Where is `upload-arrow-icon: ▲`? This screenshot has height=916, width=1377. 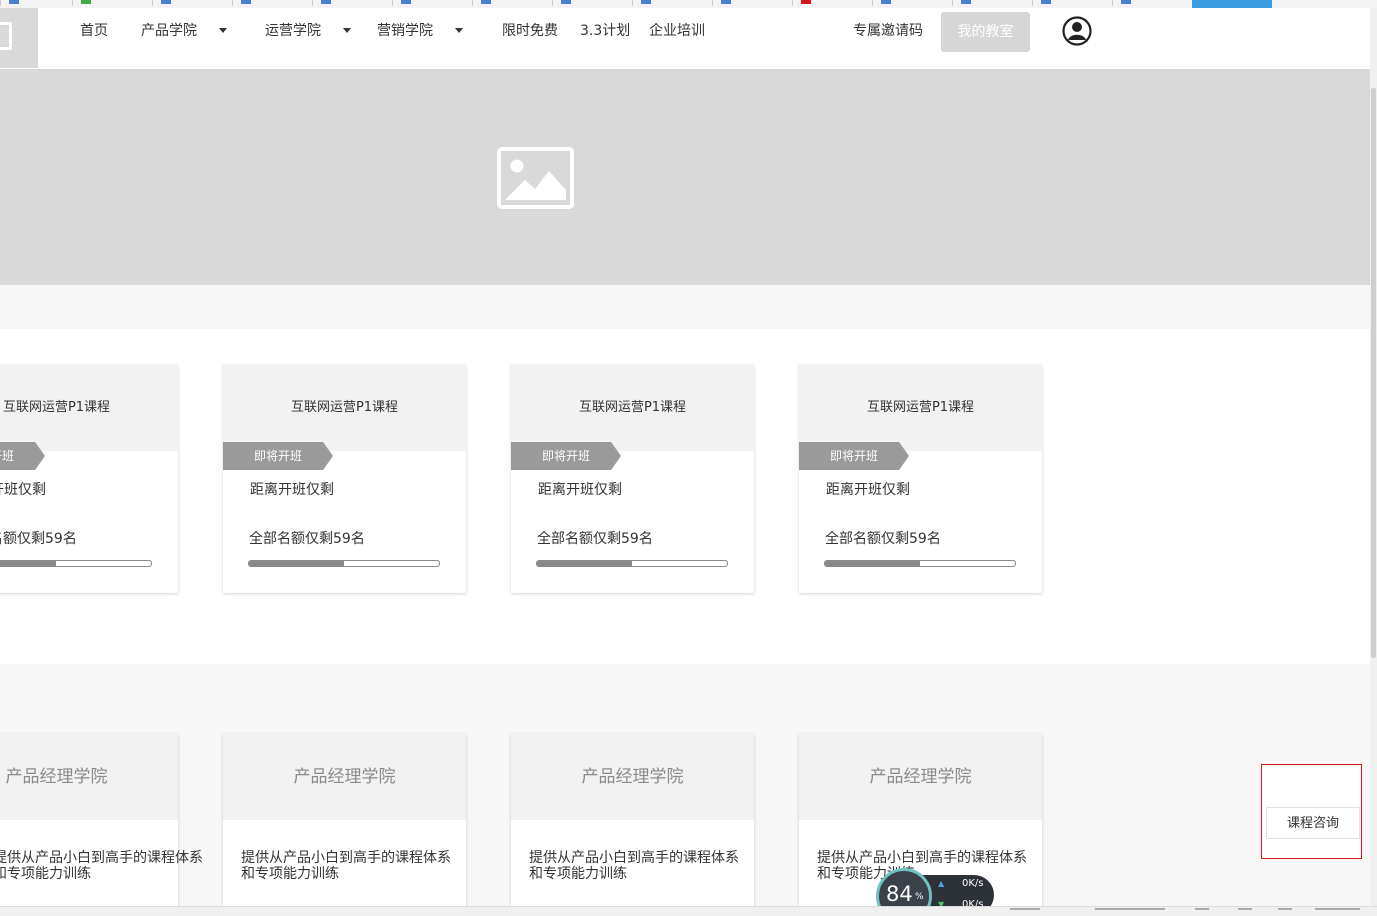
upload-arrow-icon: ▲ is located at coordinates (941, 883).